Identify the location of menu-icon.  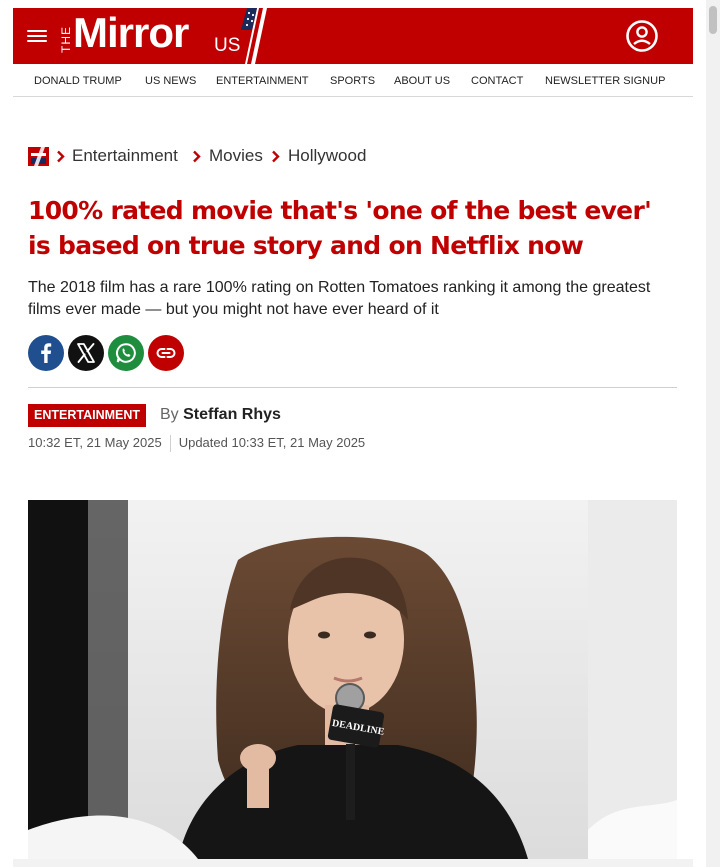
(37, 36).